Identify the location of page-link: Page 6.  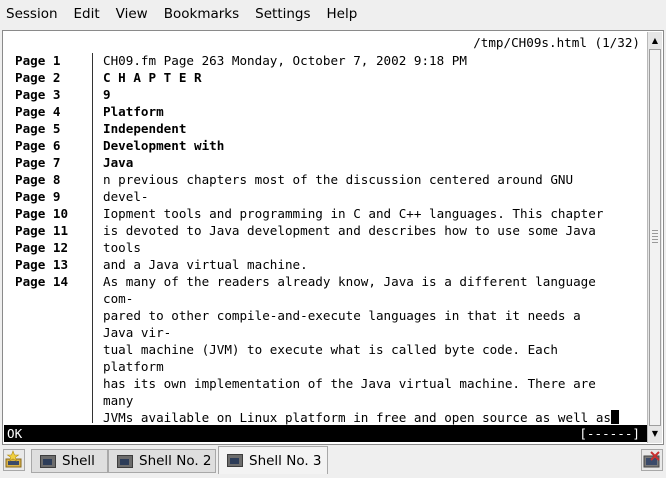
(55, 145).